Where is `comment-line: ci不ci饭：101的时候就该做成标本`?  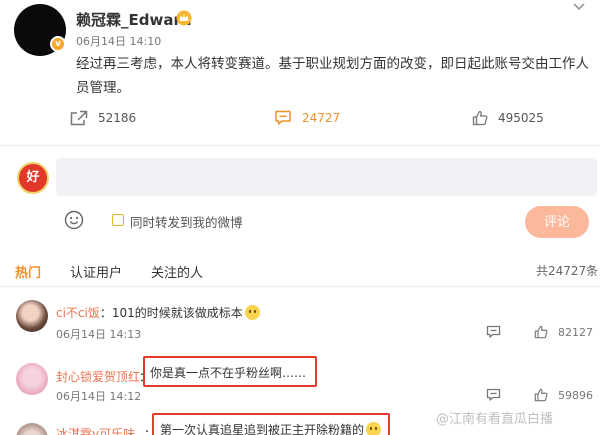 comment-line: ci不ci饭：101的时候就该做成标本 is located at coordinates (158, 311).